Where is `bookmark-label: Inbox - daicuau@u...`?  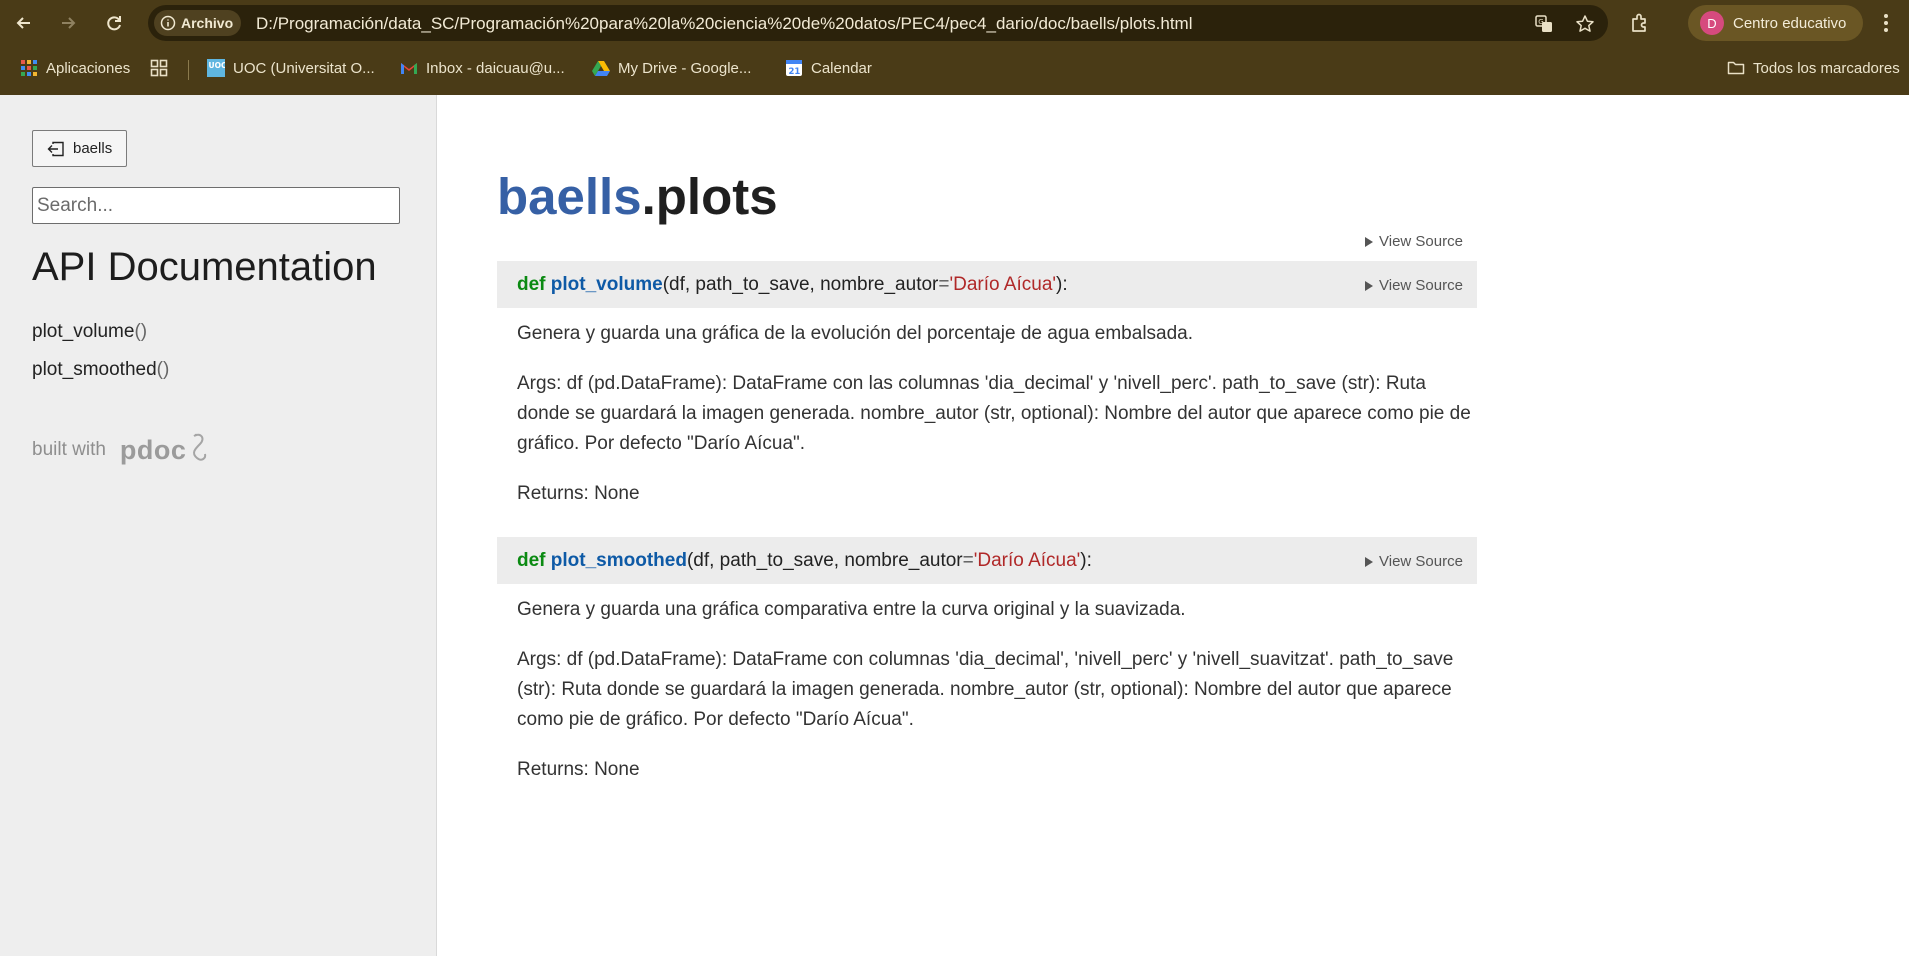 bookmark-label: Inbox - daicuau@u... is located at coordinates (495, 68).